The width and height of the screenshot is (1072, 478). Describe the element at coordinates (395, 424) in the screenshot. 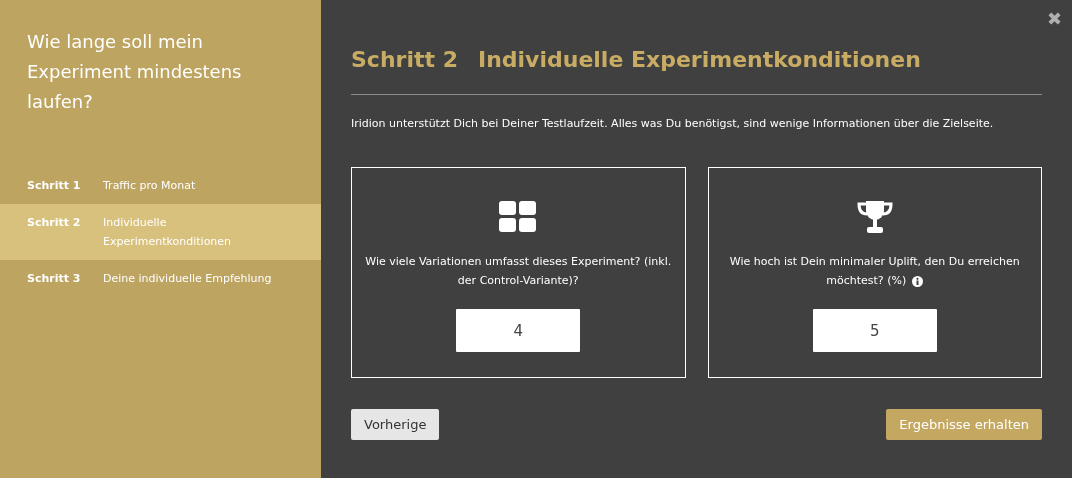

I see `previous-button: Vorherige` at that location.